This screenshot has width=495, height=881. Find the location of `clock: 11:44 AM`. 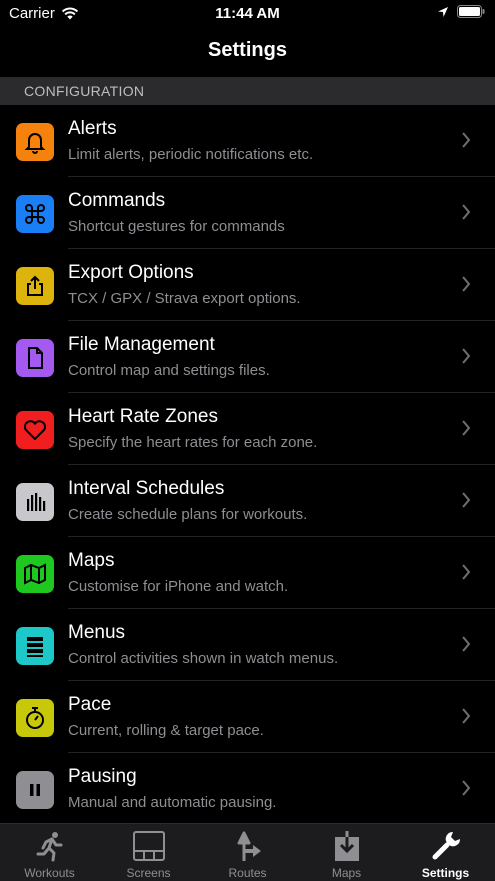

clock: 11:44 AM is located at coordinates (247, 13).